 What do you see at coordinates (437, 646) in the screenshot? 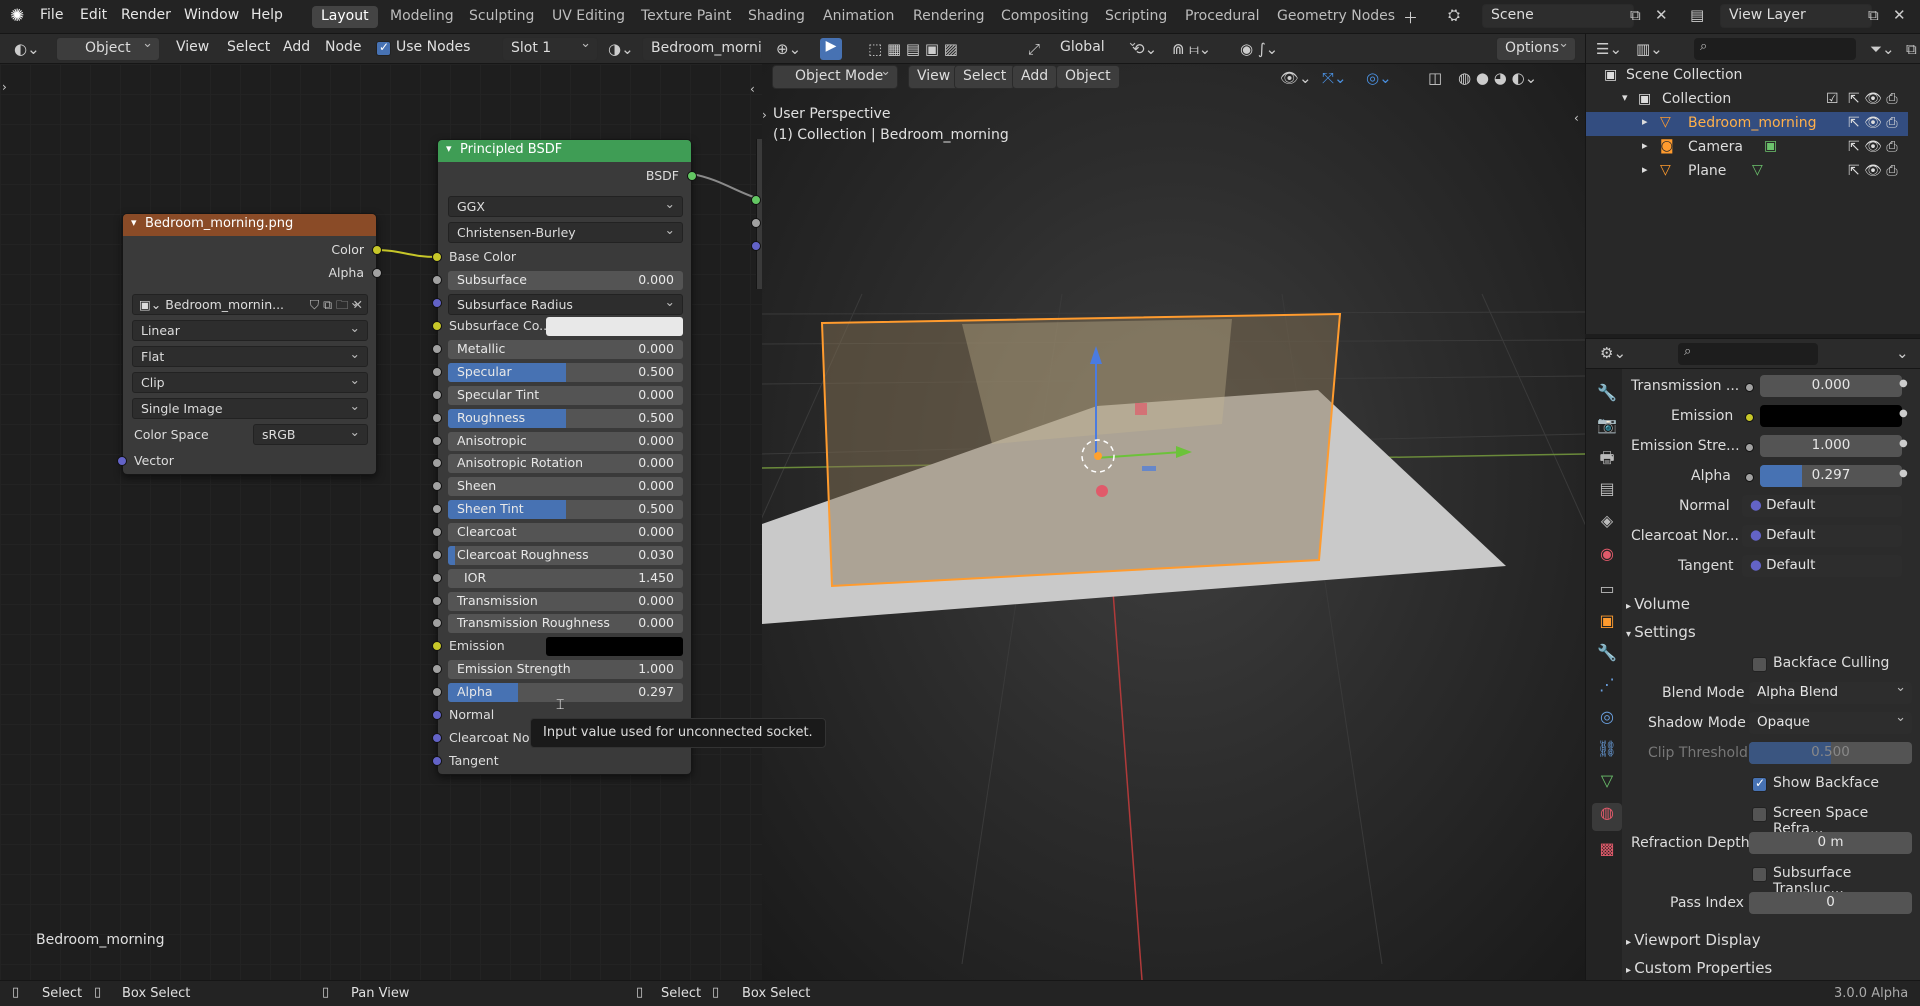
I see `emission-socket` at bounding box center [437, 646].